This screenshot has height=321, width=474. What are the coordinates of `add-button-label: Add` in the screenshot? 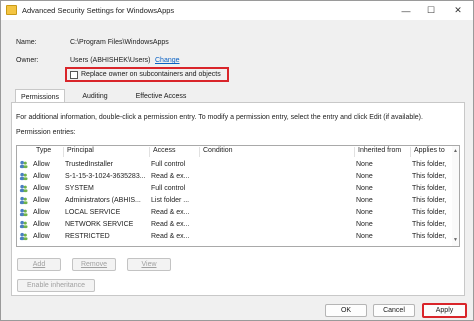 It's located at (39, 264).